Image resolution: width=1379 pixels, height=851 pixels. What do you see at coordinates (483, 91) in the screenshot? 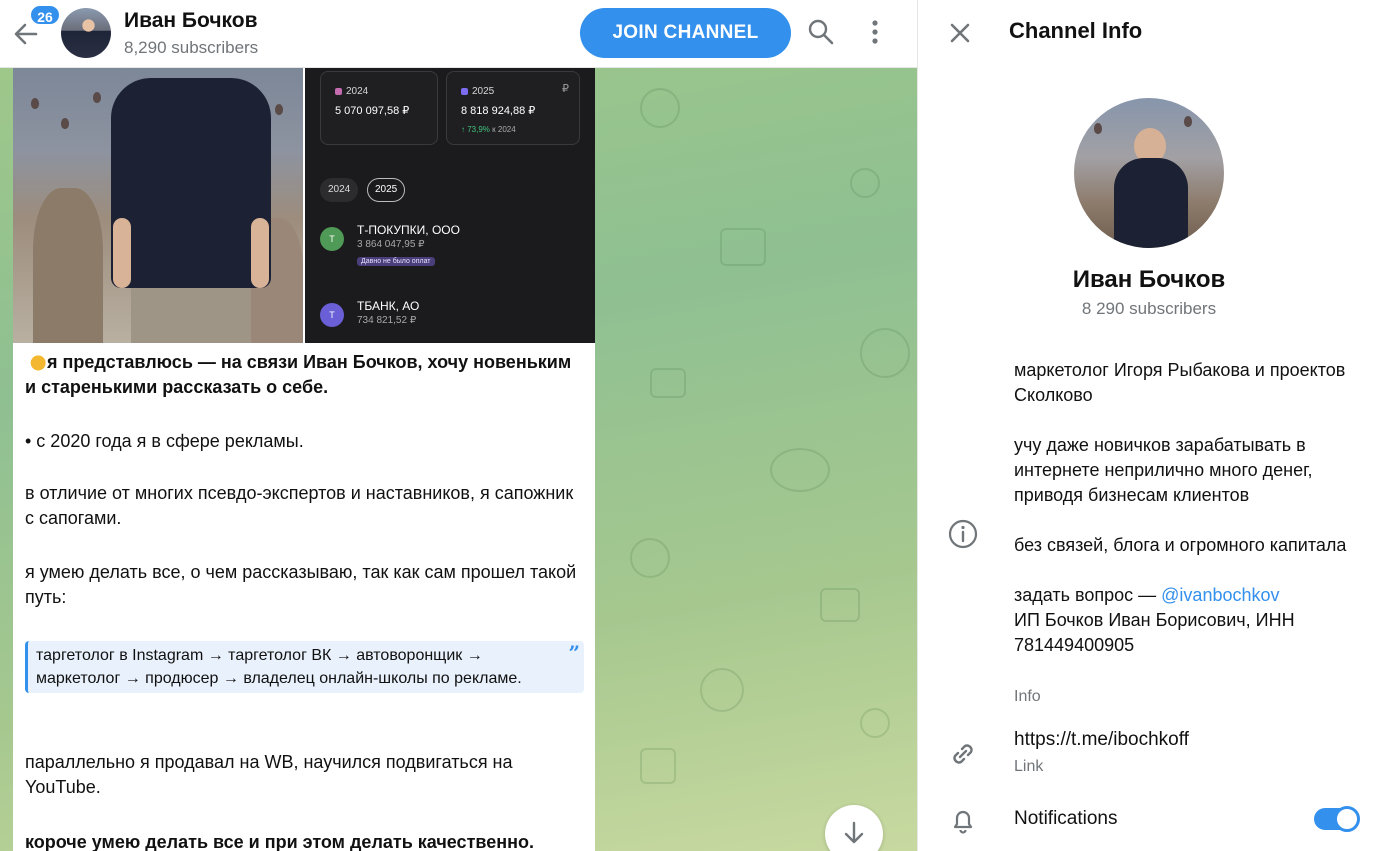
I see `card-year: 2025` at bounding box center [483, 91].